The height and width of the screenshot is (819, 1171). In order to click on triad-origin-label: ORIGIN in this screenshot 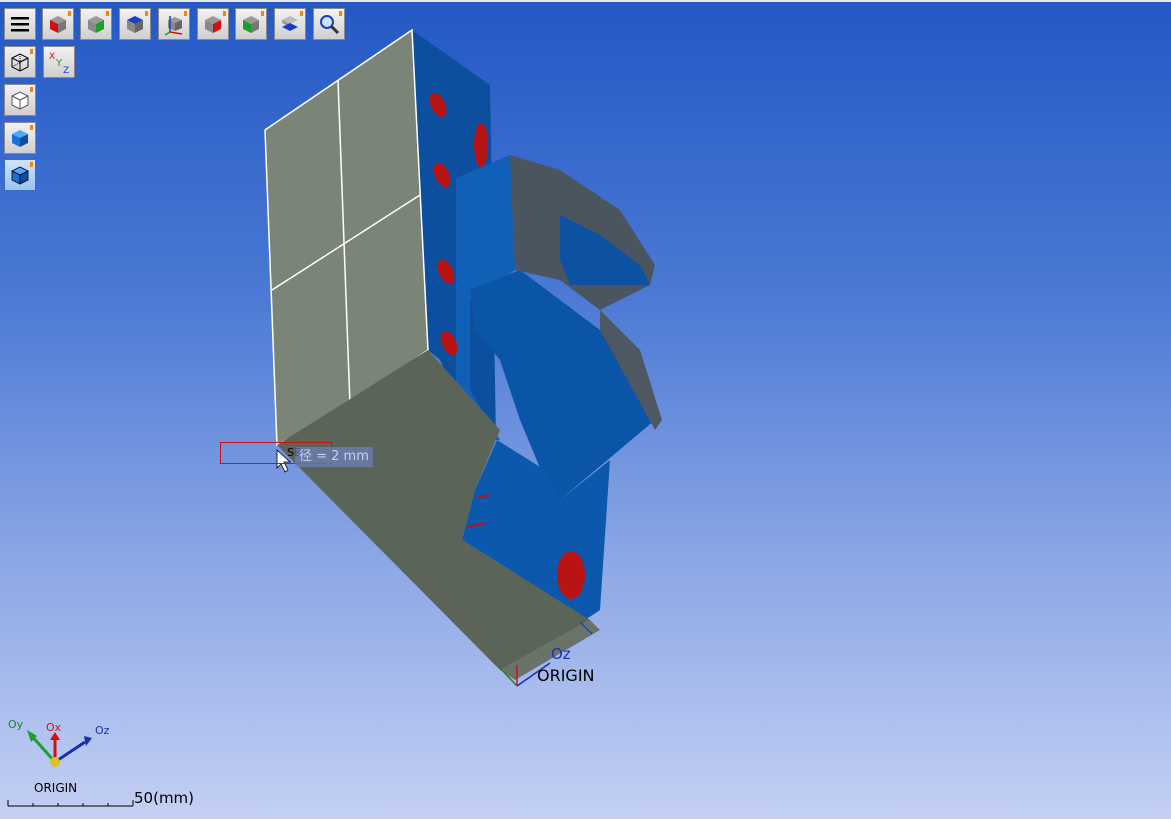, I will do `click(56, 788)`.